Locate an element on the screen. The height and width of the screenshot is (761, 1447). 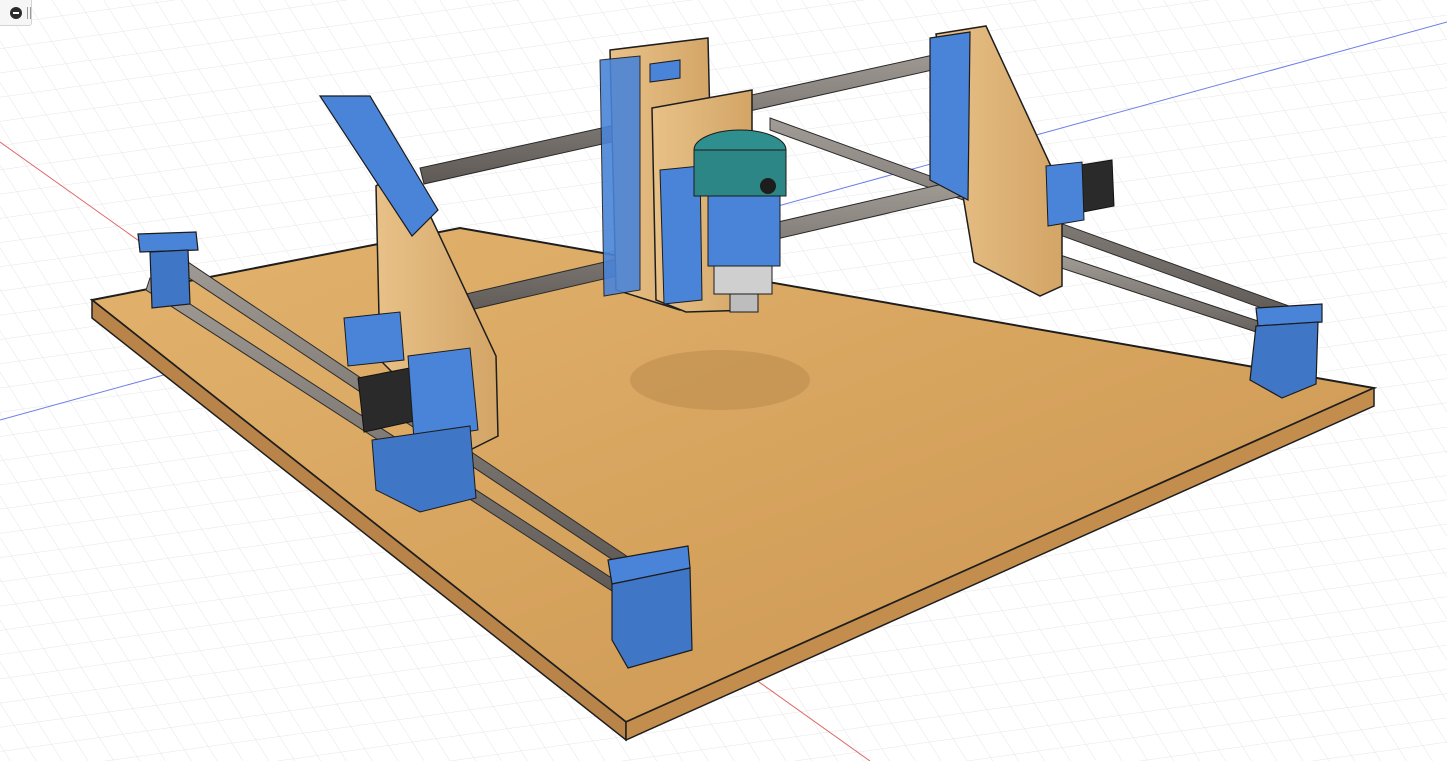
rail-end-block-back-right is located at coordinates (1286, 351).